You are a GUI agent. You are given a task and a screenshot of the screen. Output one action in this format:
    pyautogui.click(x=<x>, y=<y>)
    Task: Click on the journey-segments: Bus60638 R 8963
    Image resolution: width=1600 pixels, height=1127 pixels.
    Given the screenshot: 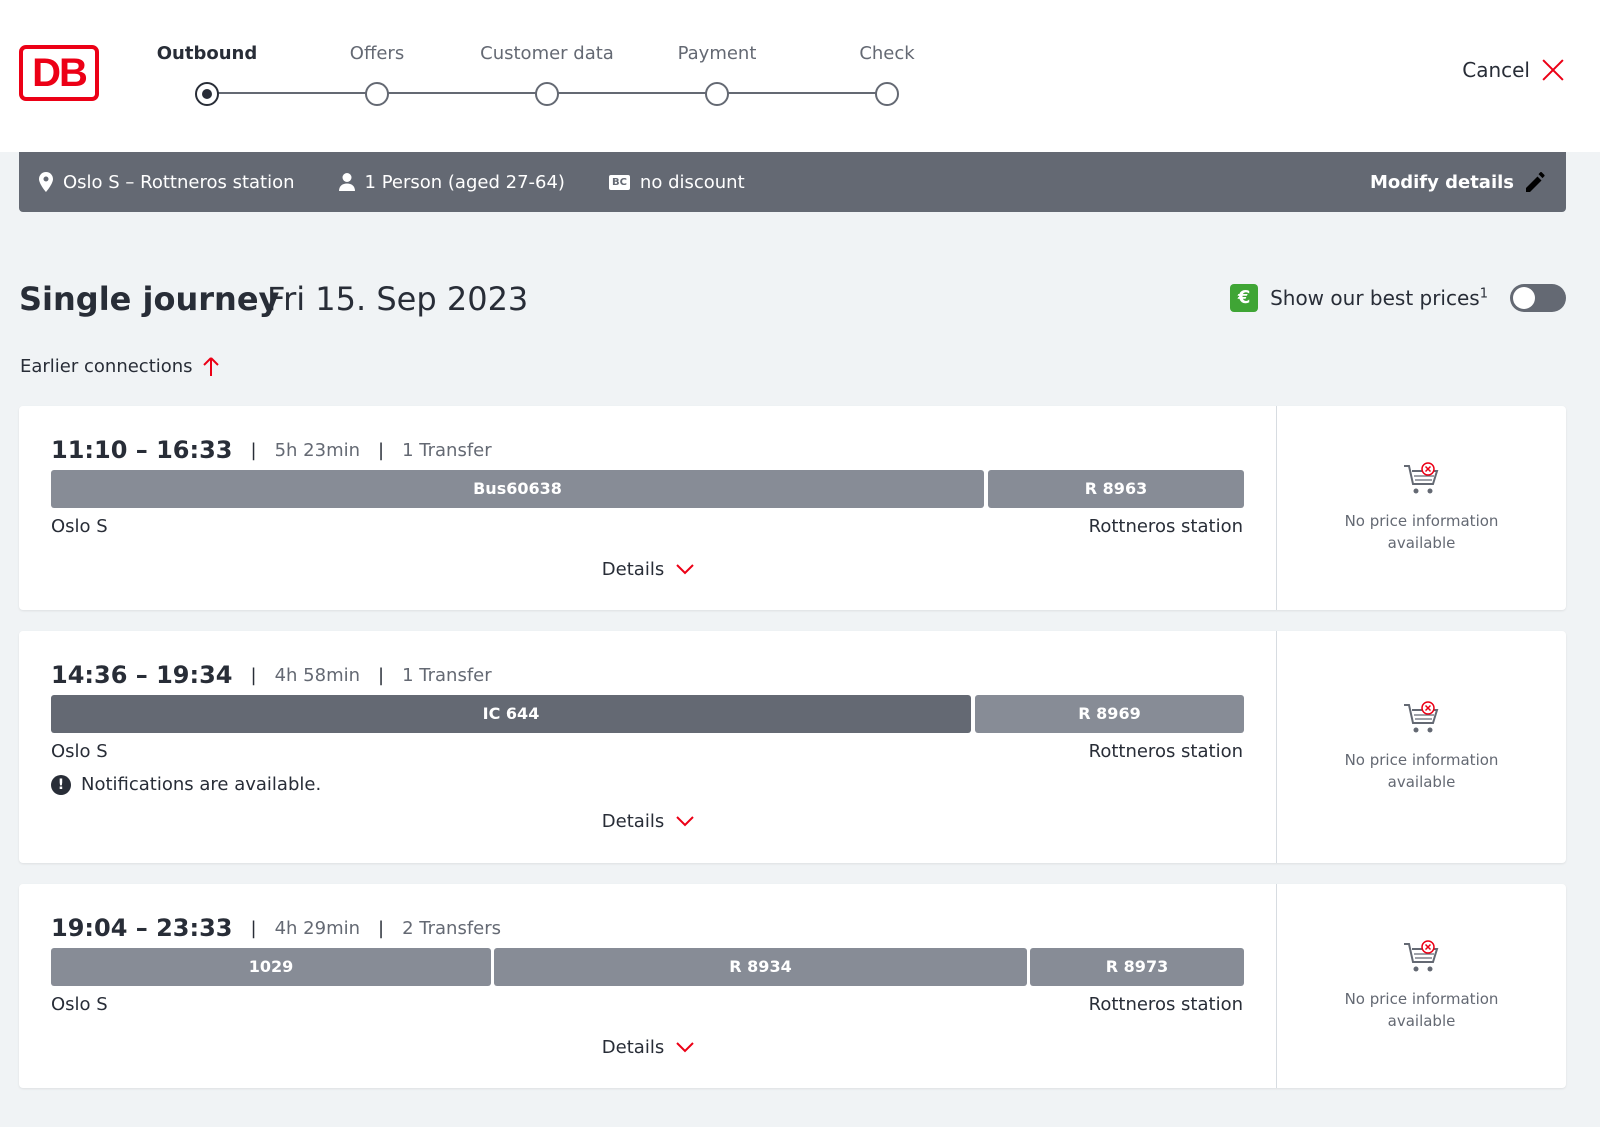 What is the action you would take?
    pyautogui.click(x=647, y=489)
    